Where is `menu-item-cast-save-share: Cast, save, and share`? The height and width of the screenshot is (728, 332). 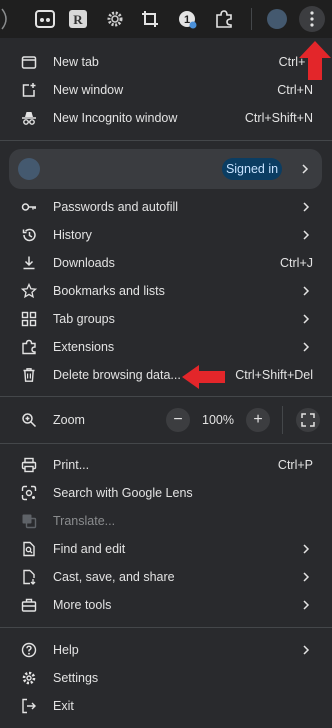
menu-item-cast-save-share: Cast, save, and share is located at coordinates (166, 577).